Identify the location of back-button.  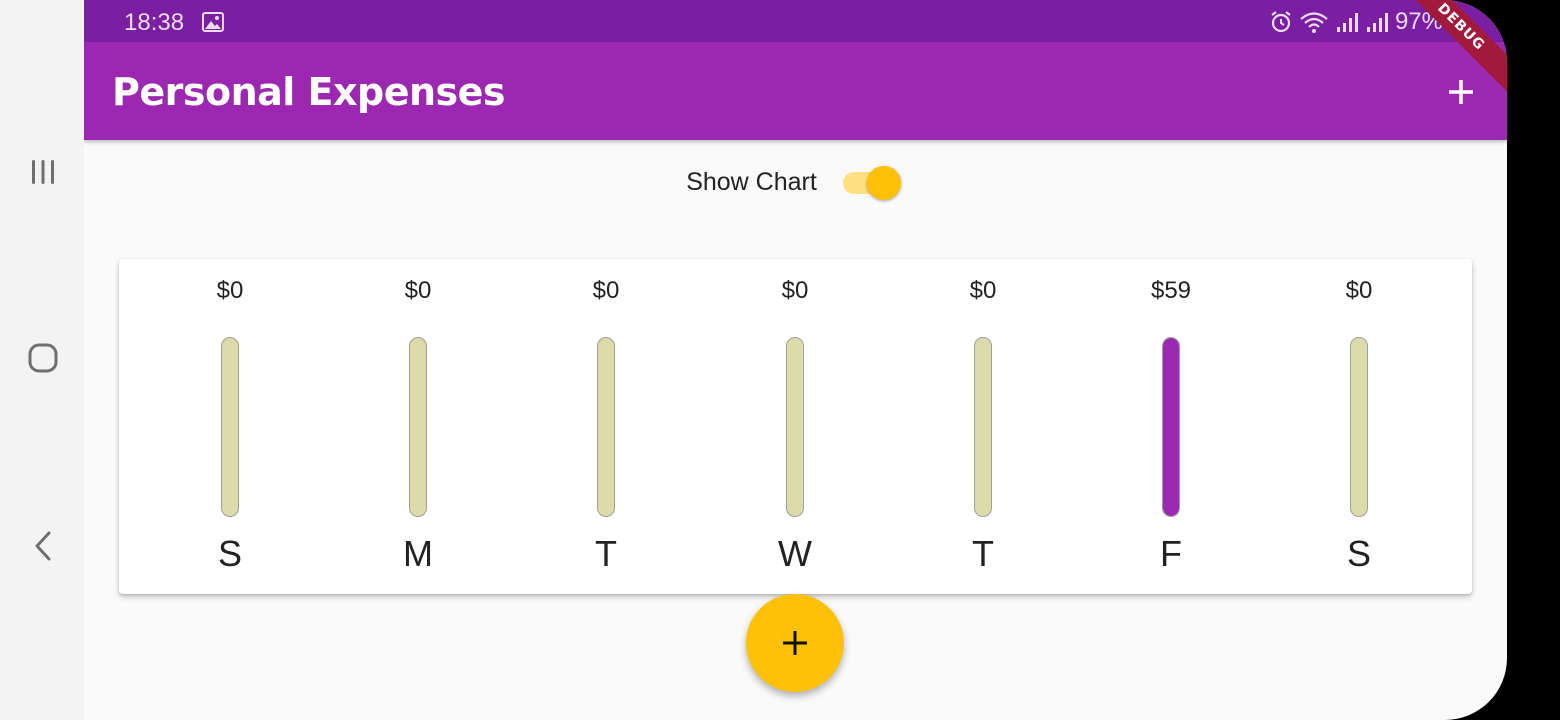
(43, 546).